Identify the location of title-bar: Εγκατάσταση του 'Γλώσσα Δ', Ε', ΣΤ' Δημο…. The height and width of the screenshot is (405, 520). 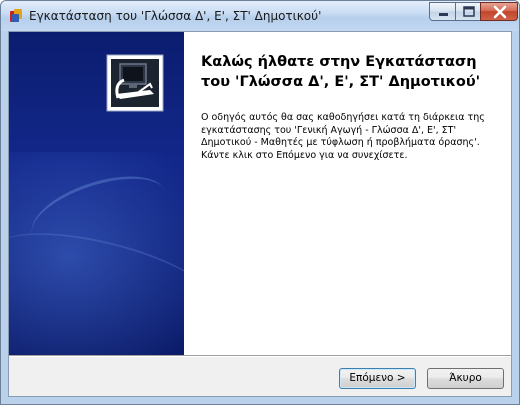
(260, 16).